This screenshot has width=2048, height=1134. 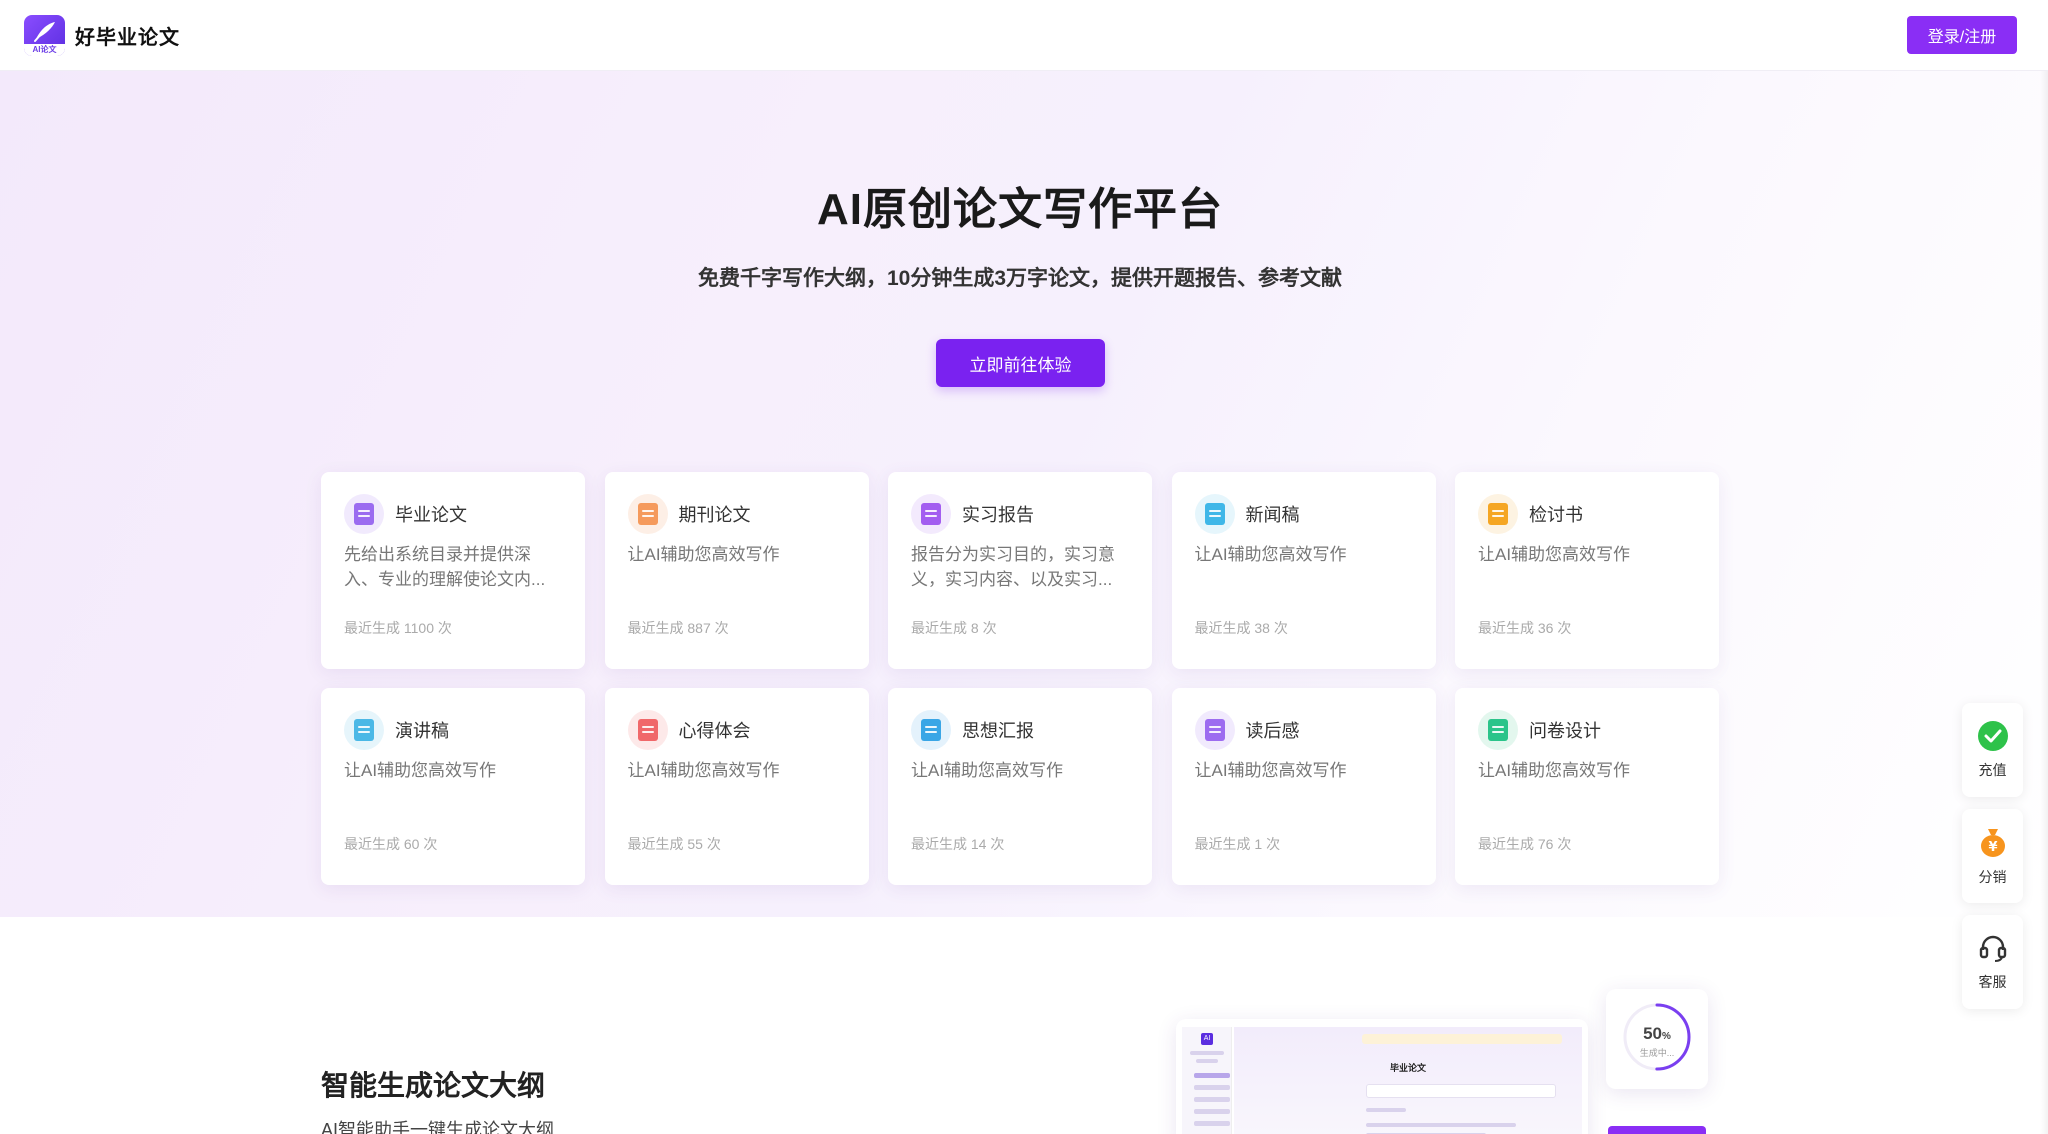 I want to click on card-title: 期刊论文, so click(x=714, y=515).